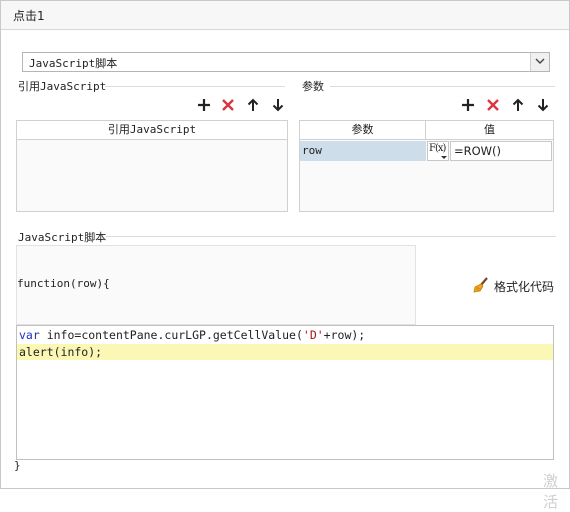  Describe the element at coordinates (285, 352) in the screenshot. I see `code-line-highlighted: alert(info);` at that location.